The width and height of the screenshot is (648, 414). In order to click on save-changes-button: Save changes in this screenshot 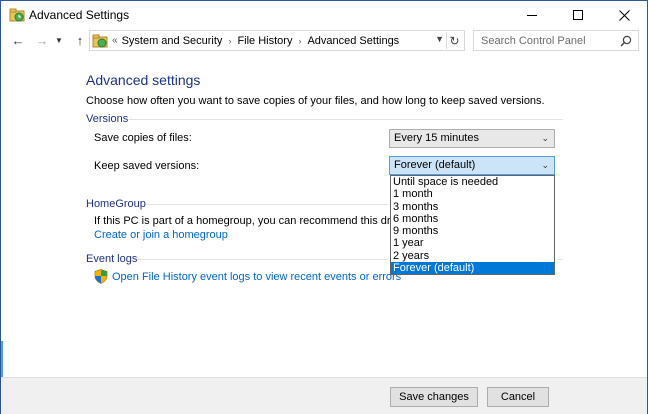, I will do `click(434, 397)`.